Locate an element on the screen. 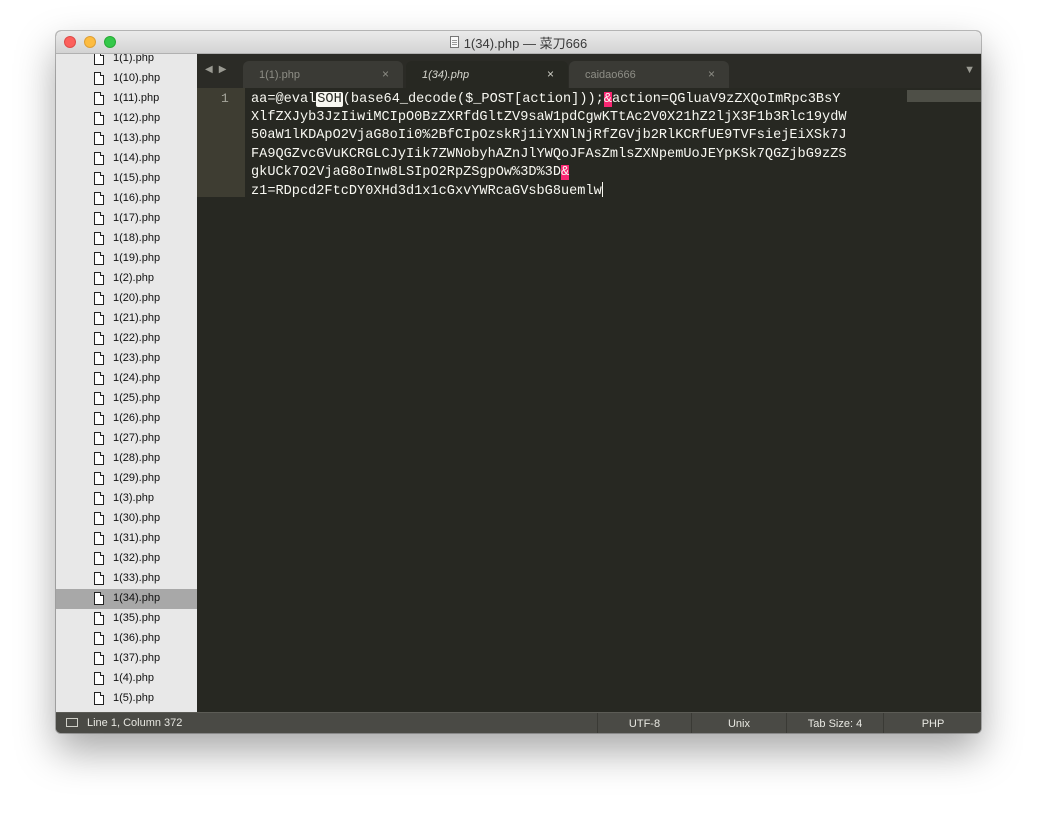 The image size is (1037, 813). file-label: 1(24).php is located at coordinates (137, 378).